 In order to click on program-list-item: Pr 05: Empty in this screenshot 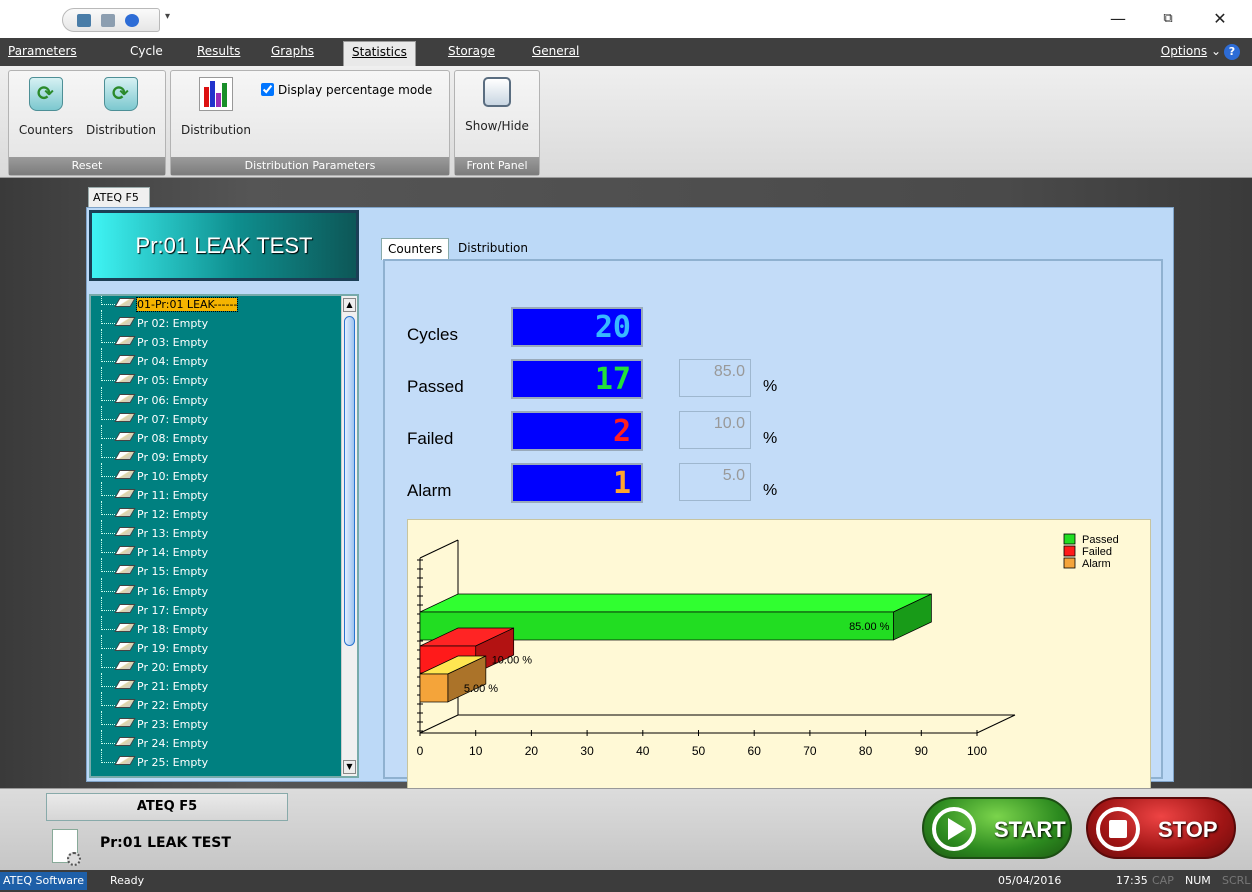, I will do `click(154, 377)`.